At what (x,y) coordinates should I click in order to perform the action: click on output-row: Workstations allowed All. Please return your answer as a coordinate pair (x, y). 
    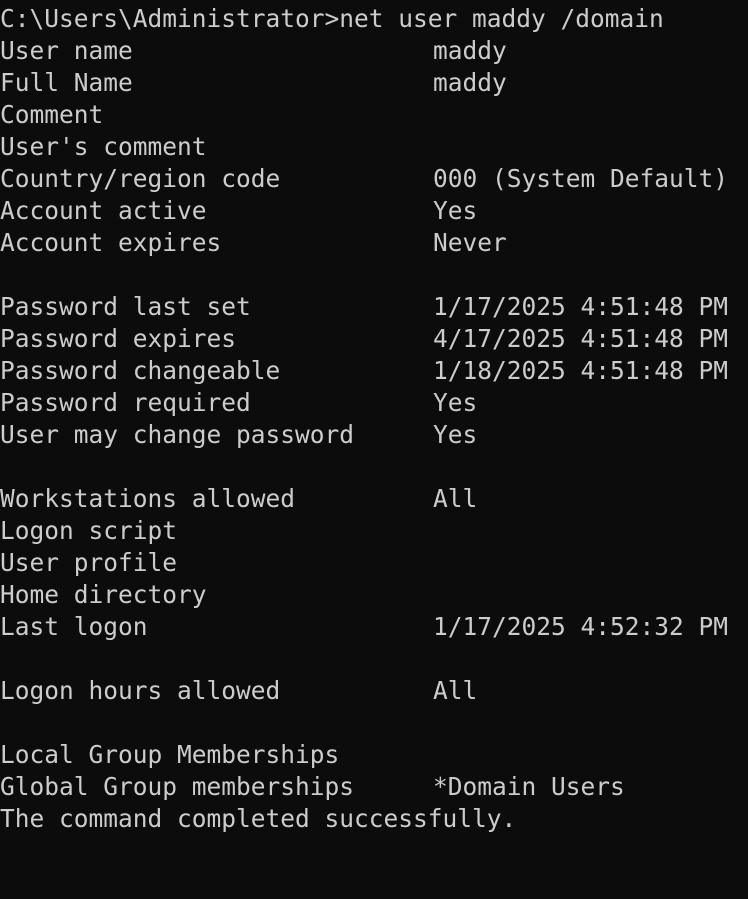
    Looking at the image, I should click on (374, 499).